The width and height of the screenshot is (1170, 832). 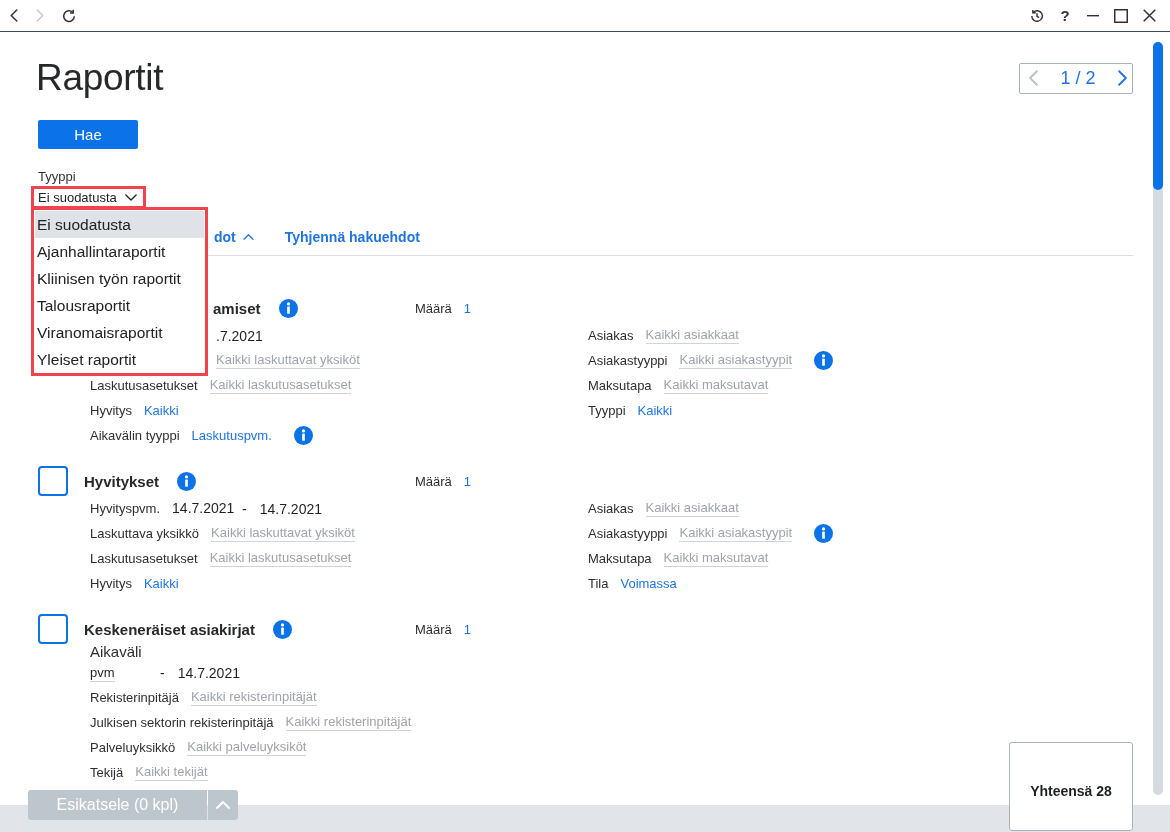 I want to click on field-label: Rekisterinpitäjä, so click(x=134, y=697).